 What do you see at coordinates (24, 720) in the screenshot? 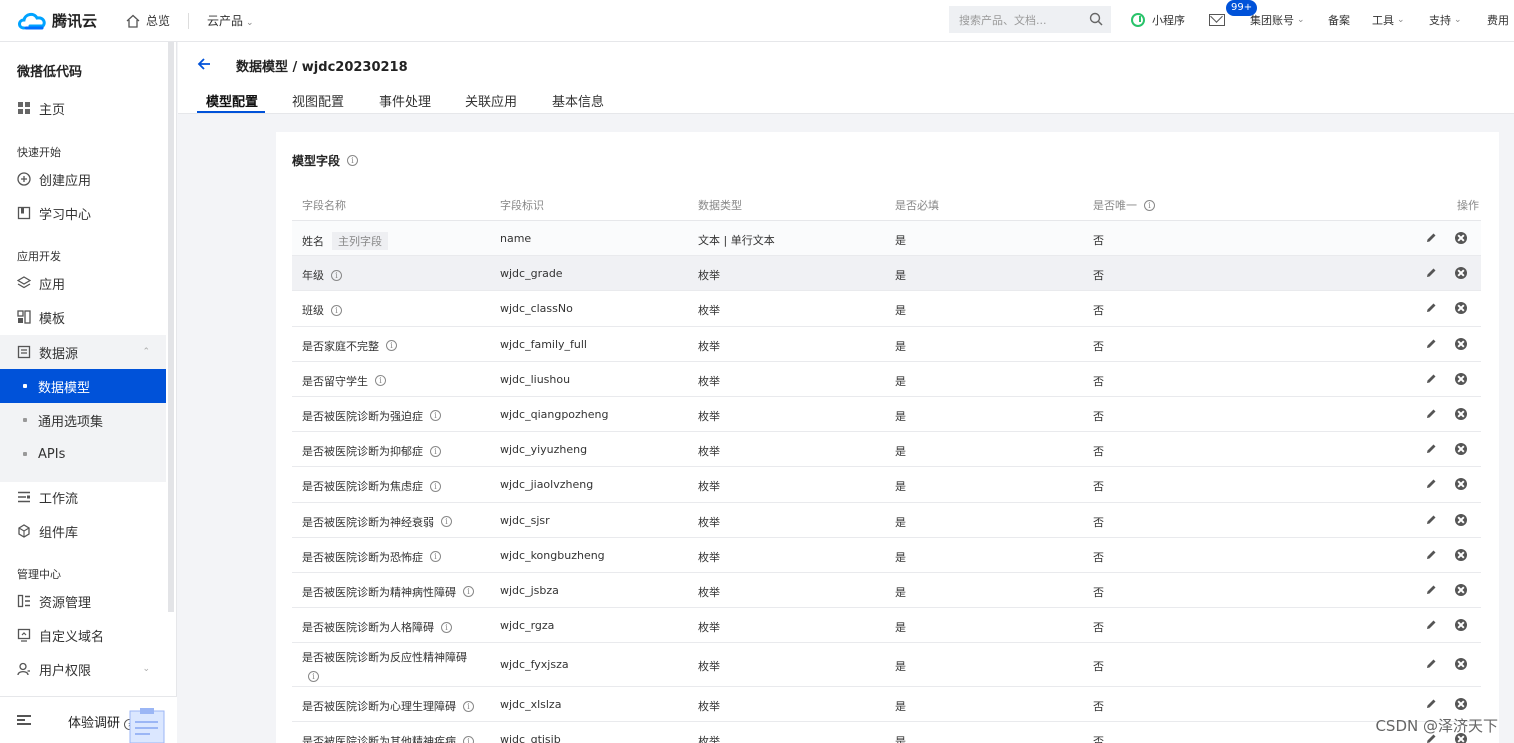
I see `collapse-menu-icon` at bounding box center [24, 720].